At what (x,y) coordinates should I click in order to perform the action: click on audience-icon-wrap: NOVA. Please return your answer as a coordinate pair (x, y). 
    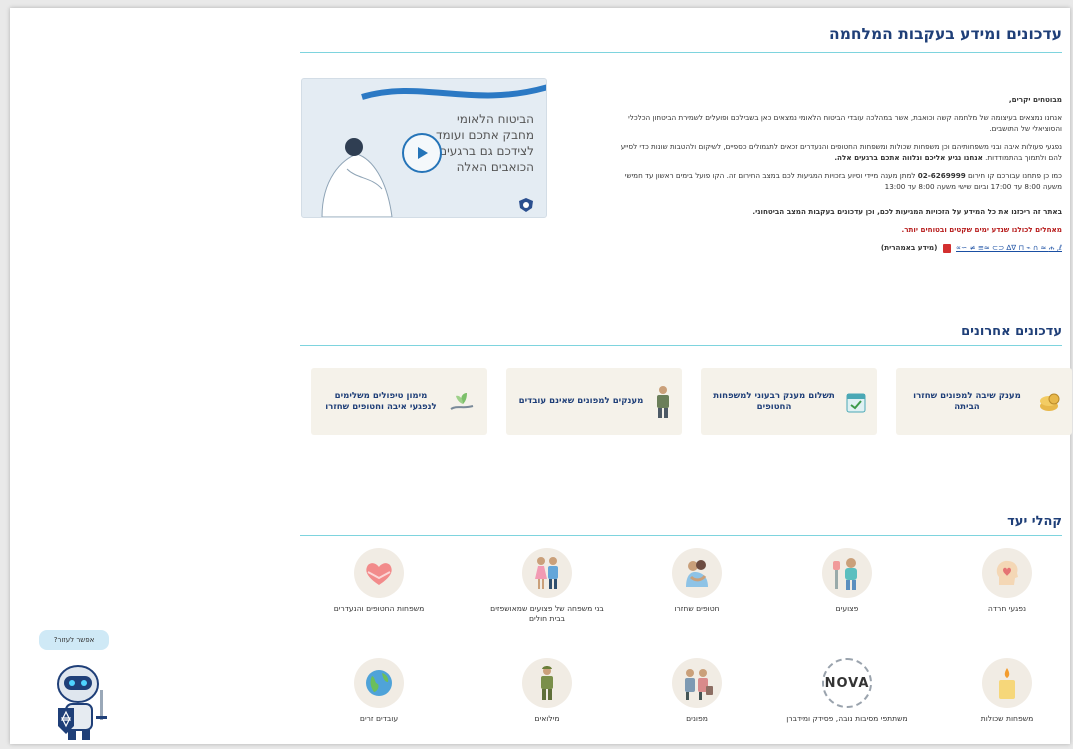
    Looking at the image, I should click on (847, 683).